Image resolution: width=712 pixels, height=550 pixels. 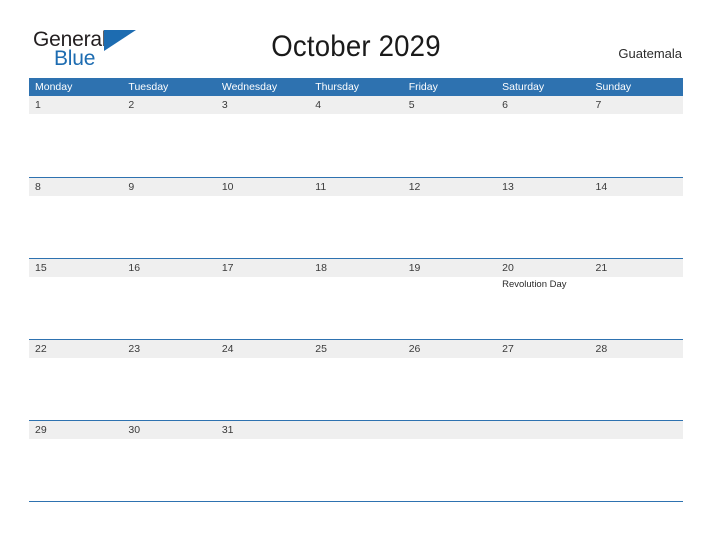 What do you see at coordinates (249, 87) in the screenshot?
I see `weekday-header-wednesday: Wednesday` at bounding box center [249, 87].